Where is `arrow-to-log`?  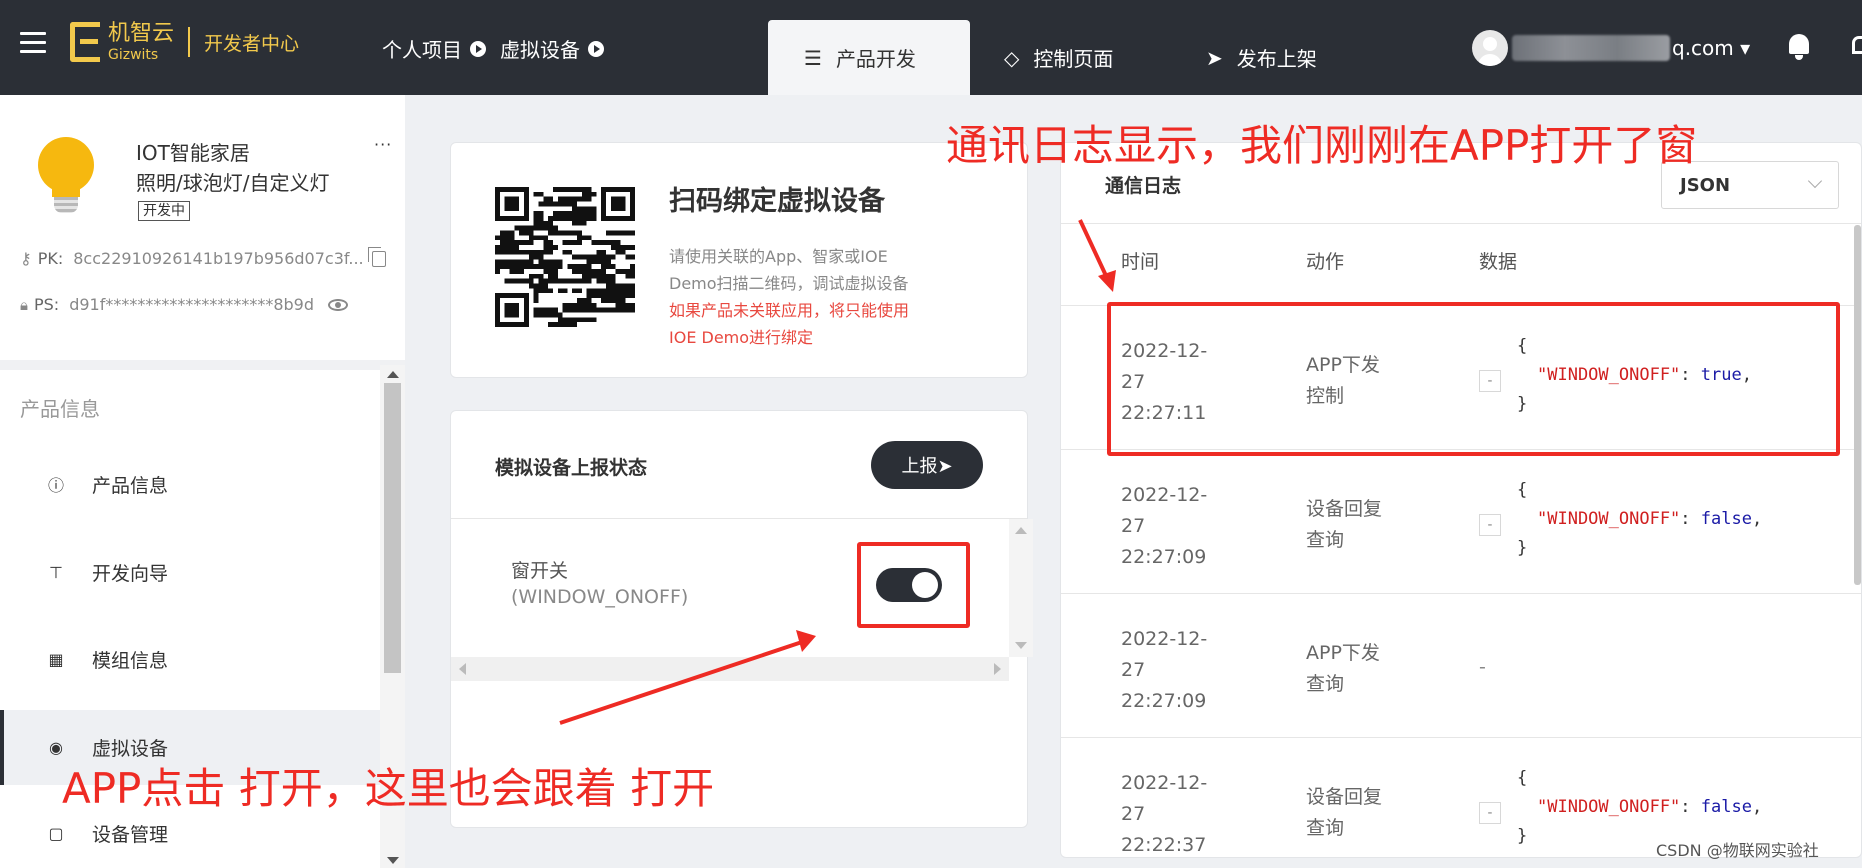
arrow-to-log is located at coordinates (1094, 250).